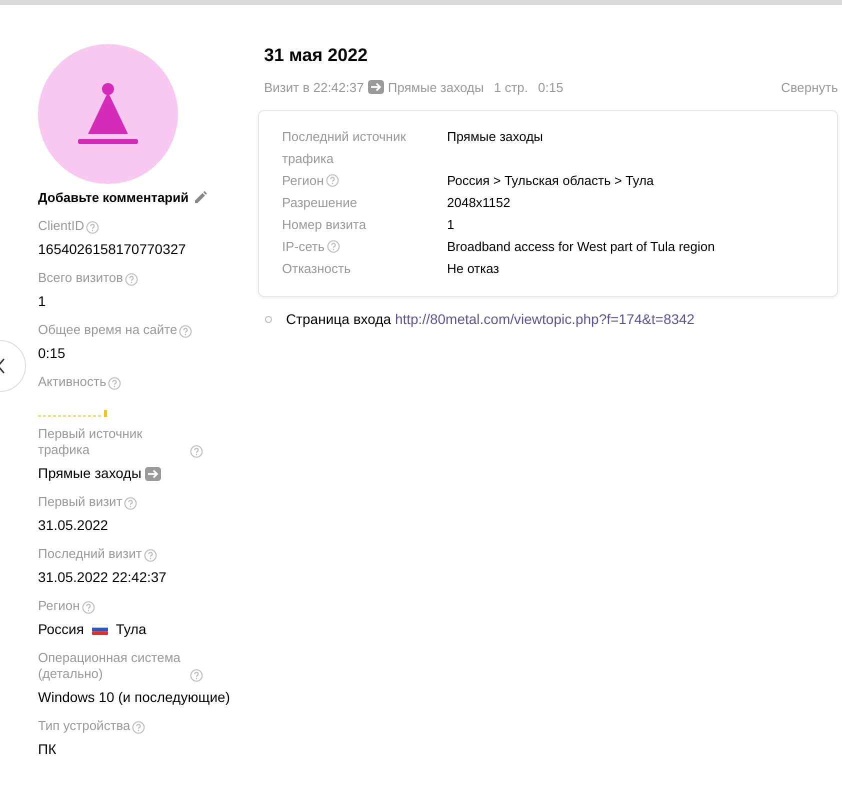 The width and height of the screenshot is (842, 788). What do you see at coordinates (450, 224) in the screenshot?
I see `detail-value: 1` at bounding box center [450, 224].